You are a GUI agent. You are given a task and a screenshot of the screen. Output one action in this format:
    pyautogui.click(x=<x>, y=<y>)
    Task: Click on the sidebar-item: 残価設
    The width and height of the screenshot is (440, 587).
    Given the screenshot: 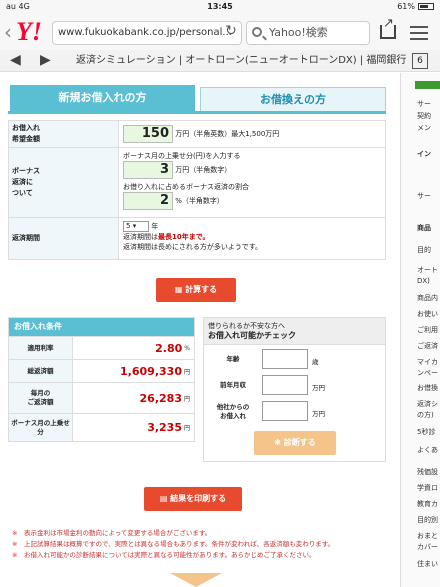 What is the action you would take?
    pyautogui.click(x=419, y=472)
    